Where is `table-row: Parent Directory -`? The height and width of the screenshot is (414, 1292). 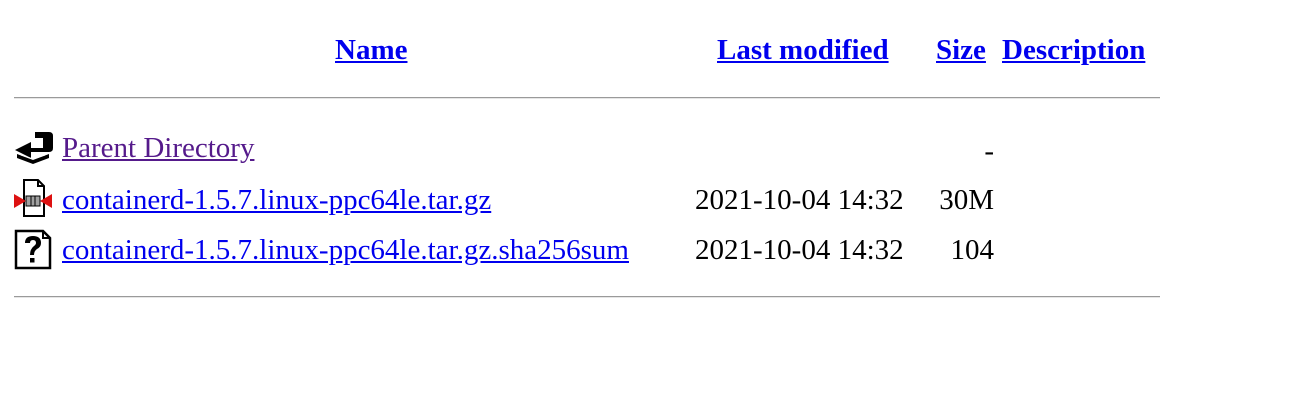
table-row: Parent Directory - is located at coordinates (646, 150).